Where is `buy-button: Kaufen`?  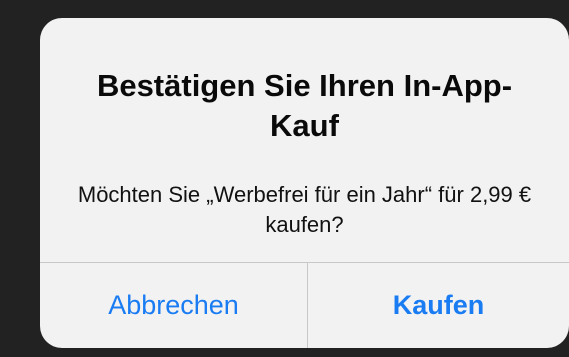
buy-button: Kaufen is located at coordinates (438, 305).